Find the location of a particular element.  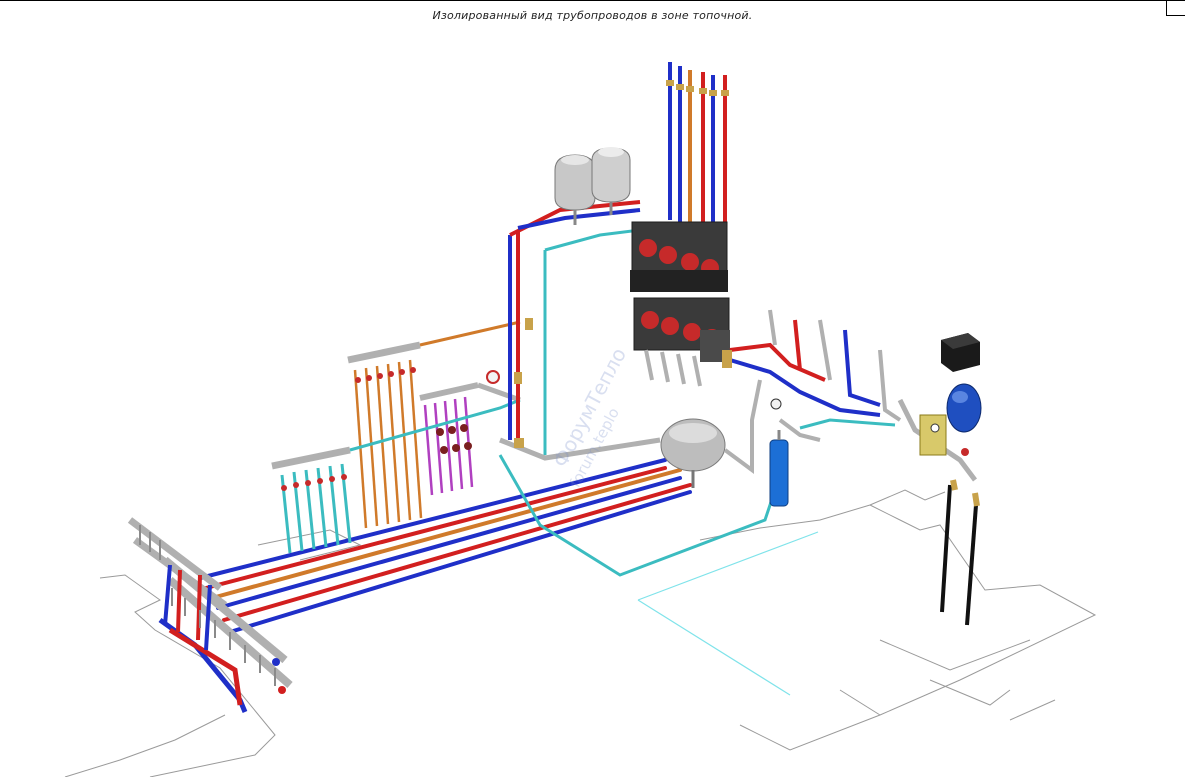

main-pipe-bundle is located at coordinates (445, 546).